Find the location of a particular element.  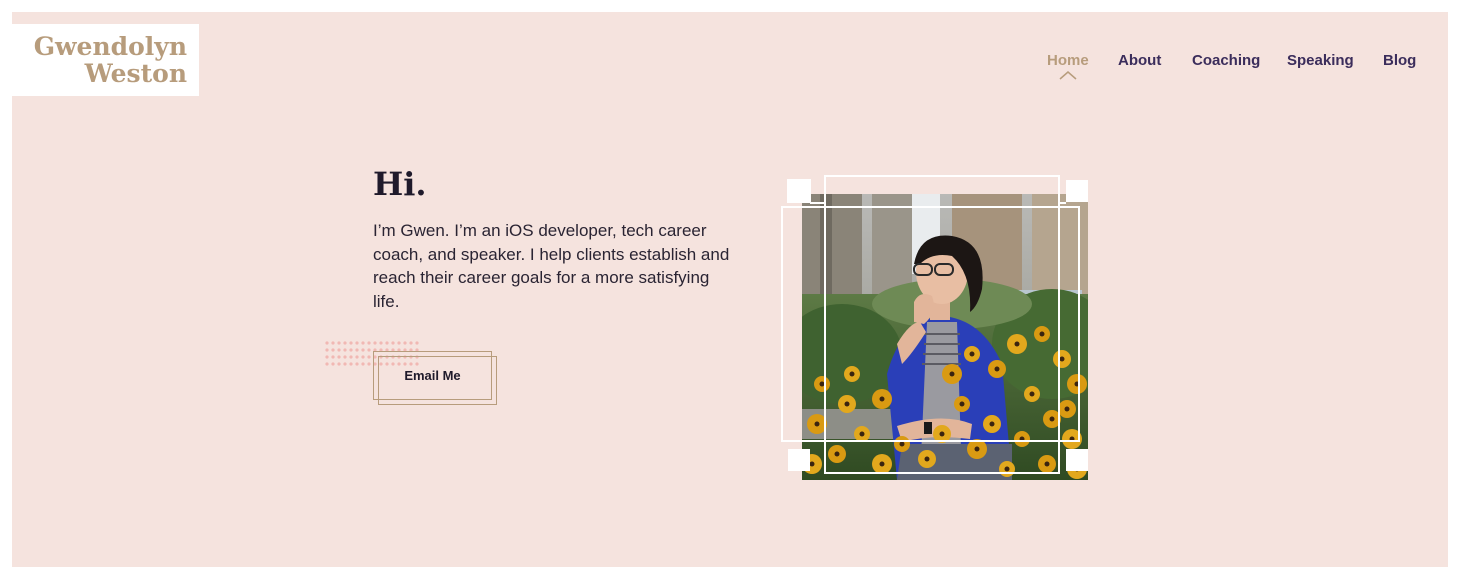

nav-coaching: Coaching is located at coordinates (1226, 60).